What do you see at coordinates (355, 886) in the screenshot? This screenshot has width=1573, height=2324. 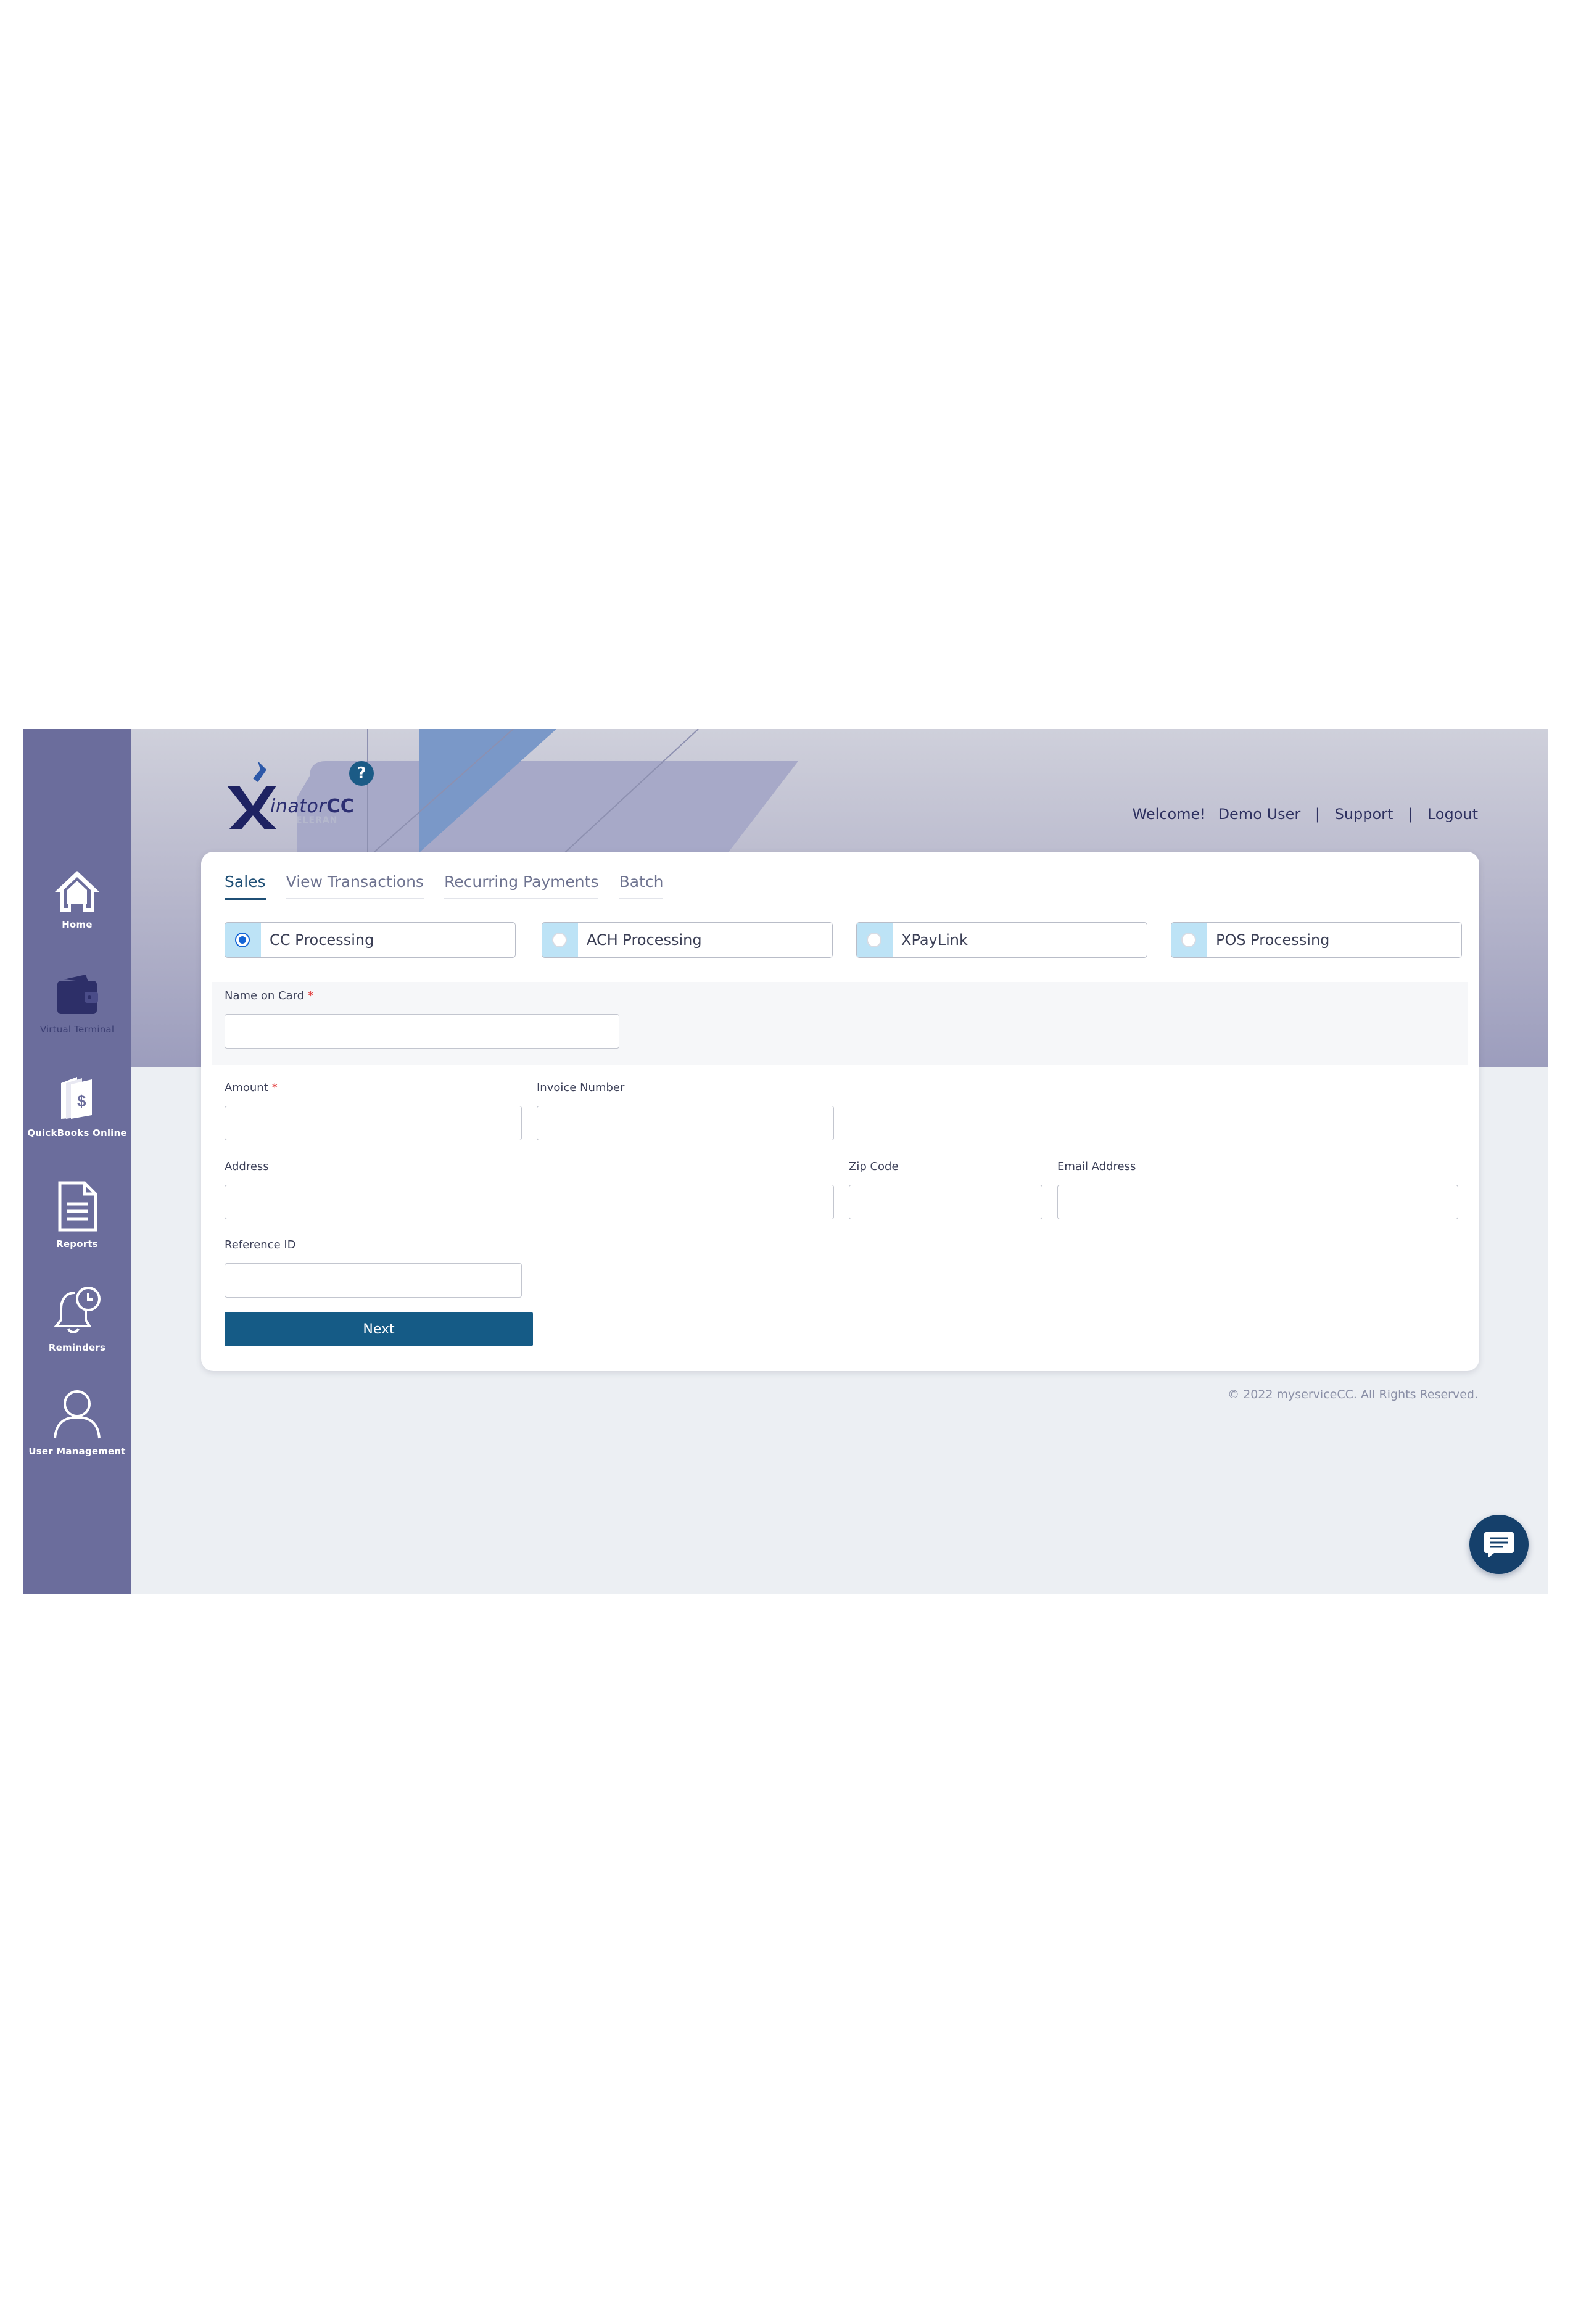 I see `tab-view-transactions: View Transactions` at bounding box center [355, 886].